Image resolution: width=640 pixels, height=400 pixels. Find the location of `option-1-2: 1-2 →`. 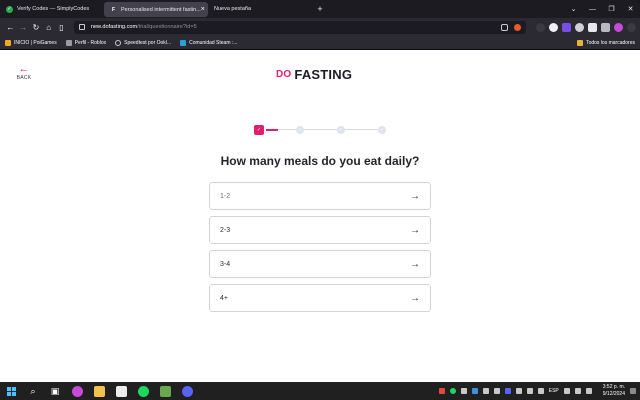

option-1-2: 1-2 → is located at coordinates (320, 196).